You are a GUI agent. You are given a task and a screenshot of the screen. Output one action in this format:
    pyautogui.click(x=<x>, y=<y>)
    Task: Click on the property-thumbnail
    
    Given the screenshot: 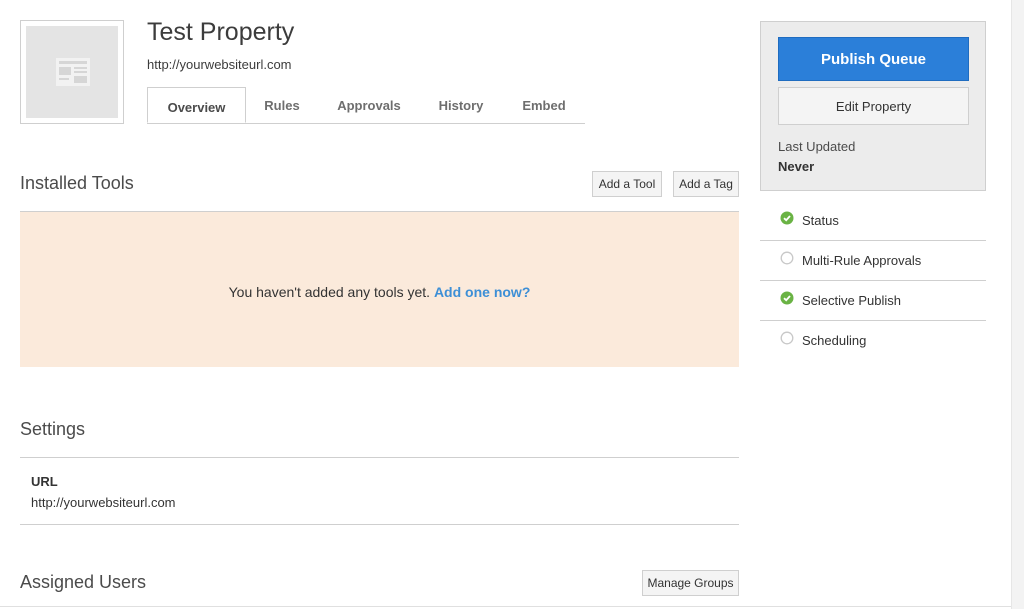 What is the action you would take?
    pyautogui.click(x=72, y=72)
    